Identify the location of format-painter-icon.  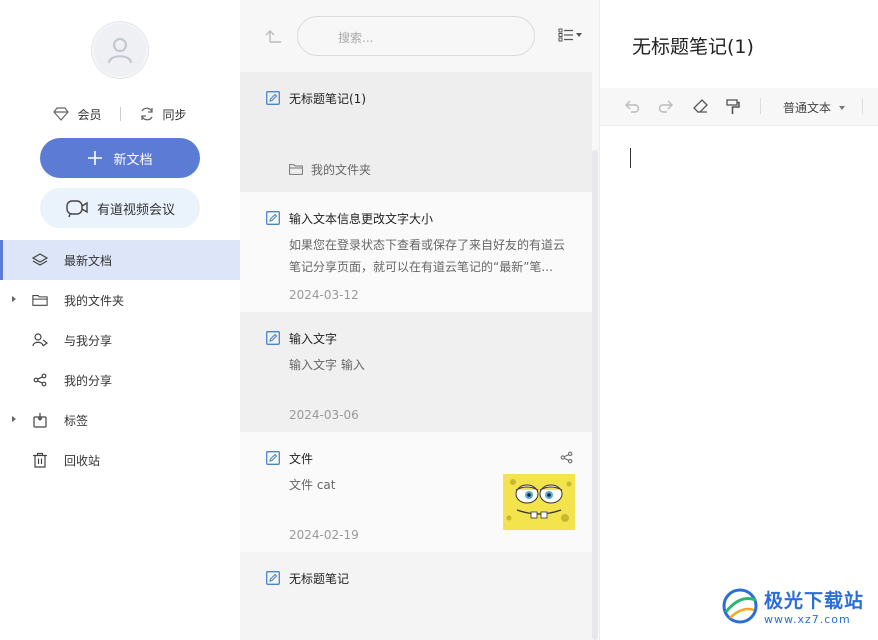
(733, 108).